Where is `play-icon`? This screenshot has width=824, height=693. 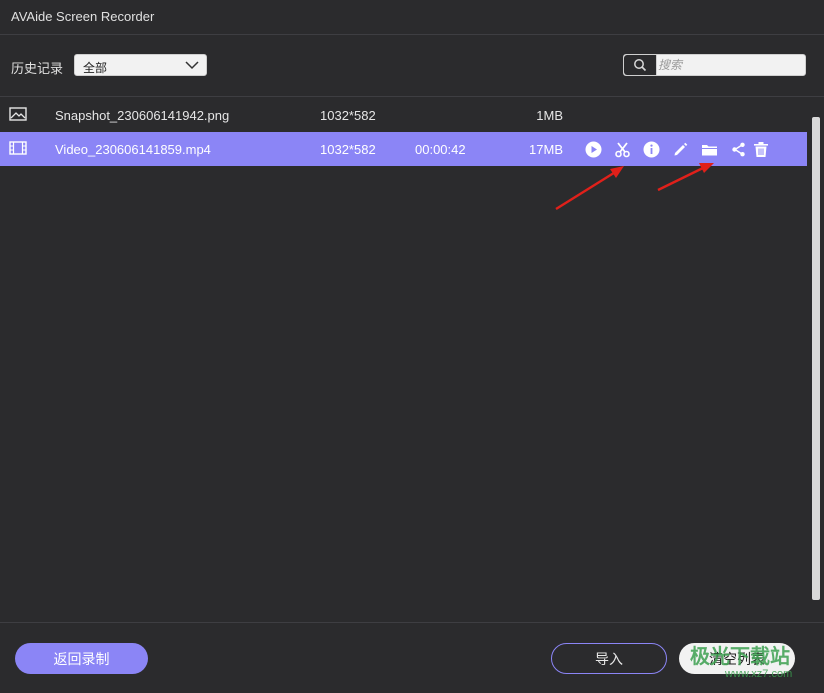 play-icon is located at coordinates (593, 149).